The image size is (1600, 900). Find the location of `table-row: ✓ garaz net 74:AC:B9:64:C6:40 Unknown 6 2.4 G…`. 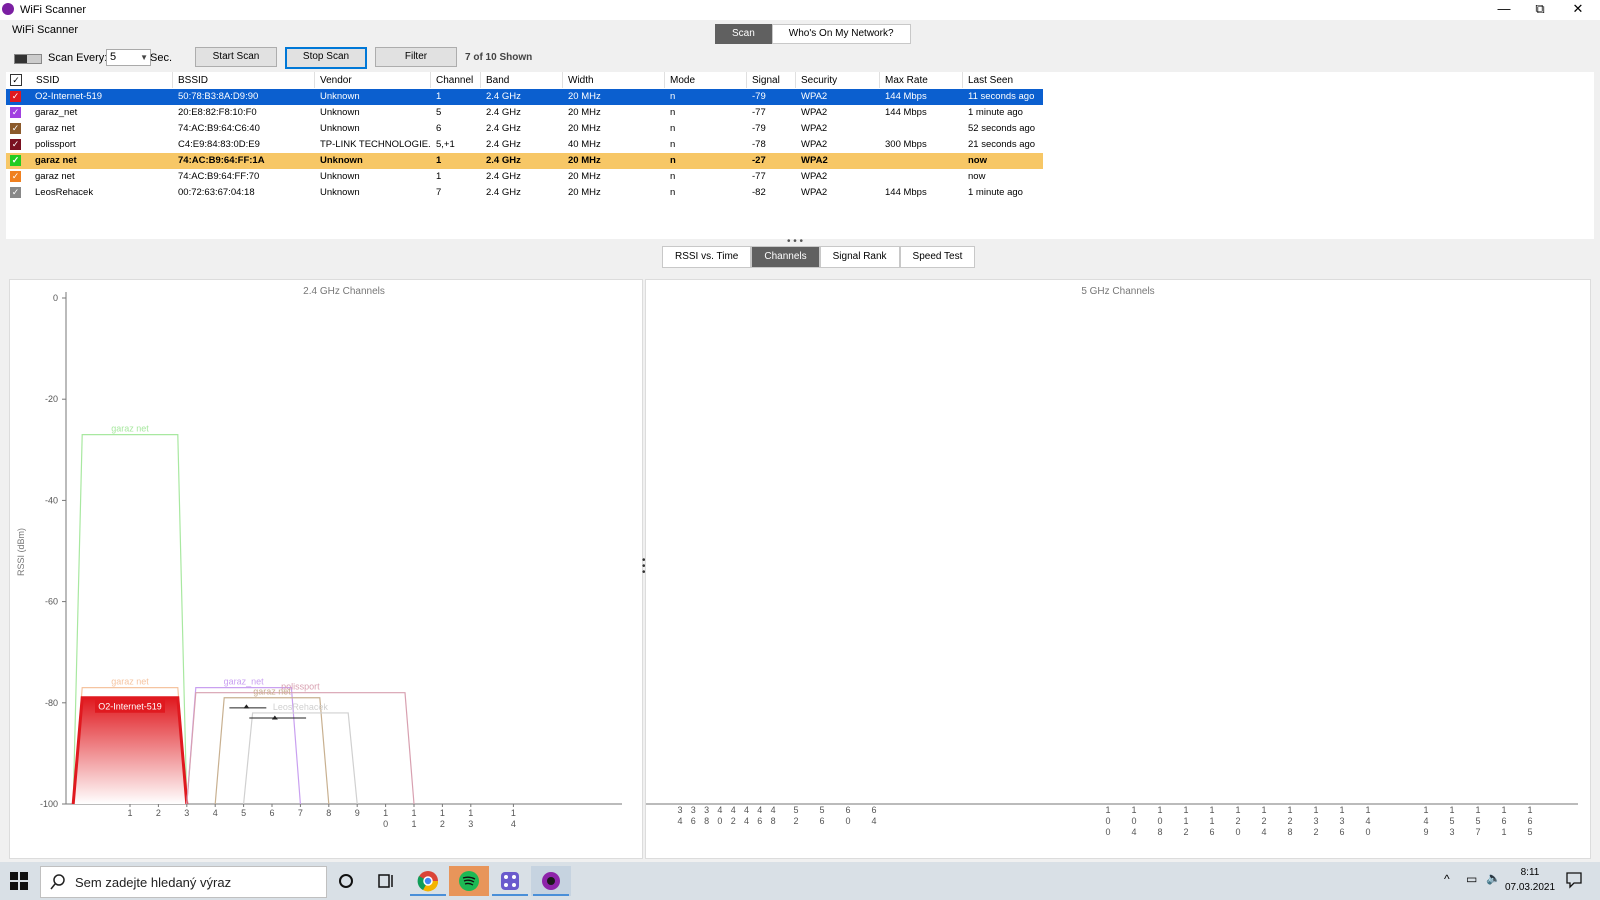

table-row: ✓ garaz net 74:AC:B9:64:C6:40 Unknown 6 2.4 G… is located at coordinates (524, 129).